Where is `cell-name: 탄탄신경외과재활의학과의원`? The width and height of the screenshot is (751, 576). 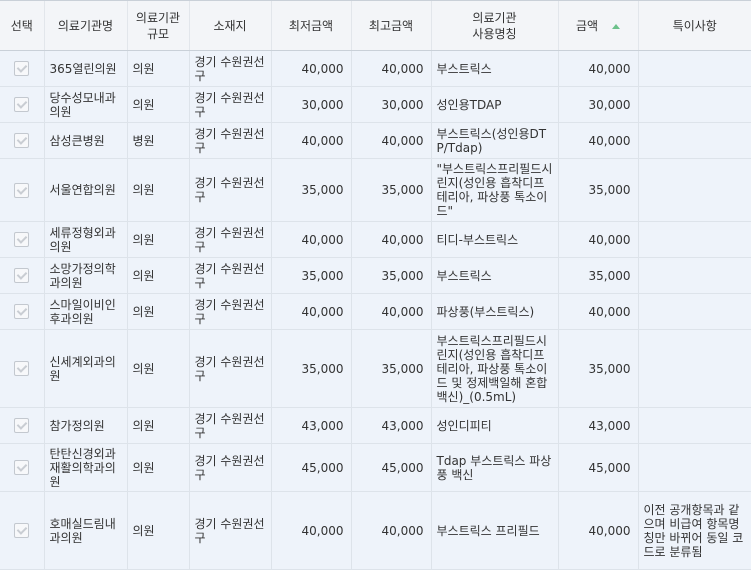
cell-name: 탄탄신경외과재활의학과의원 is located at coordinates (85, 467).